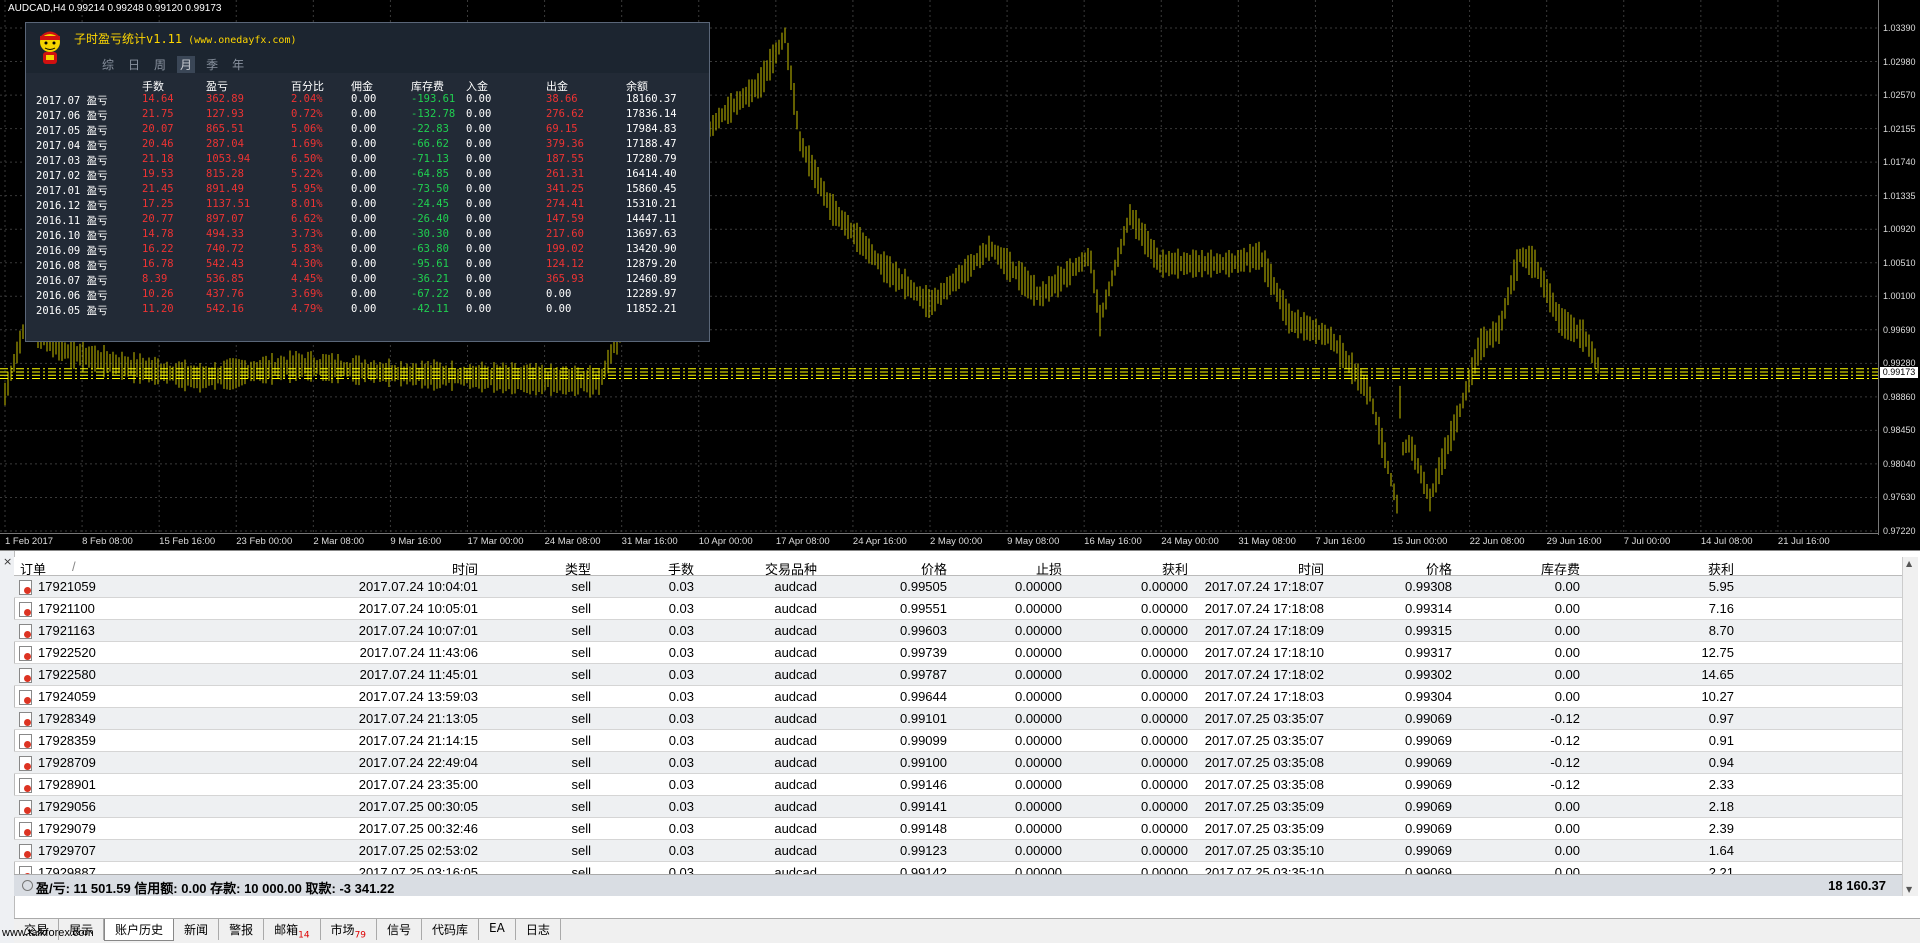 This screenshot has height=943, width=1920. Describe the element at coordinates (451, 929) in the screenshot. I see `tab-8: 代码库` at that location.